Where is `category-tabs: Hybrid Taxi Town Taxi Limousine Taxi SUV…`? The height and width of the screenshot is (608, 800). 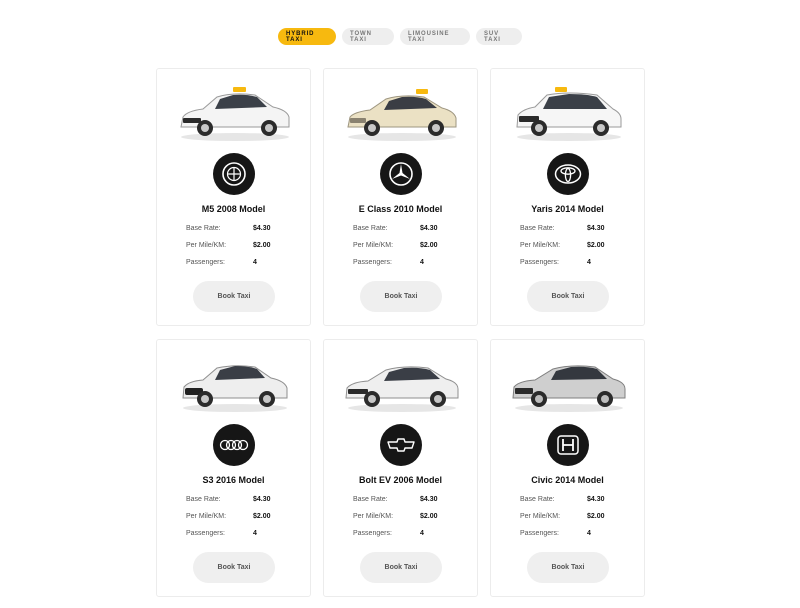
category-tabs: Hybrid Taxi Town Taxi Limousine Taxi SUV… is located at coordinates (400, 36).